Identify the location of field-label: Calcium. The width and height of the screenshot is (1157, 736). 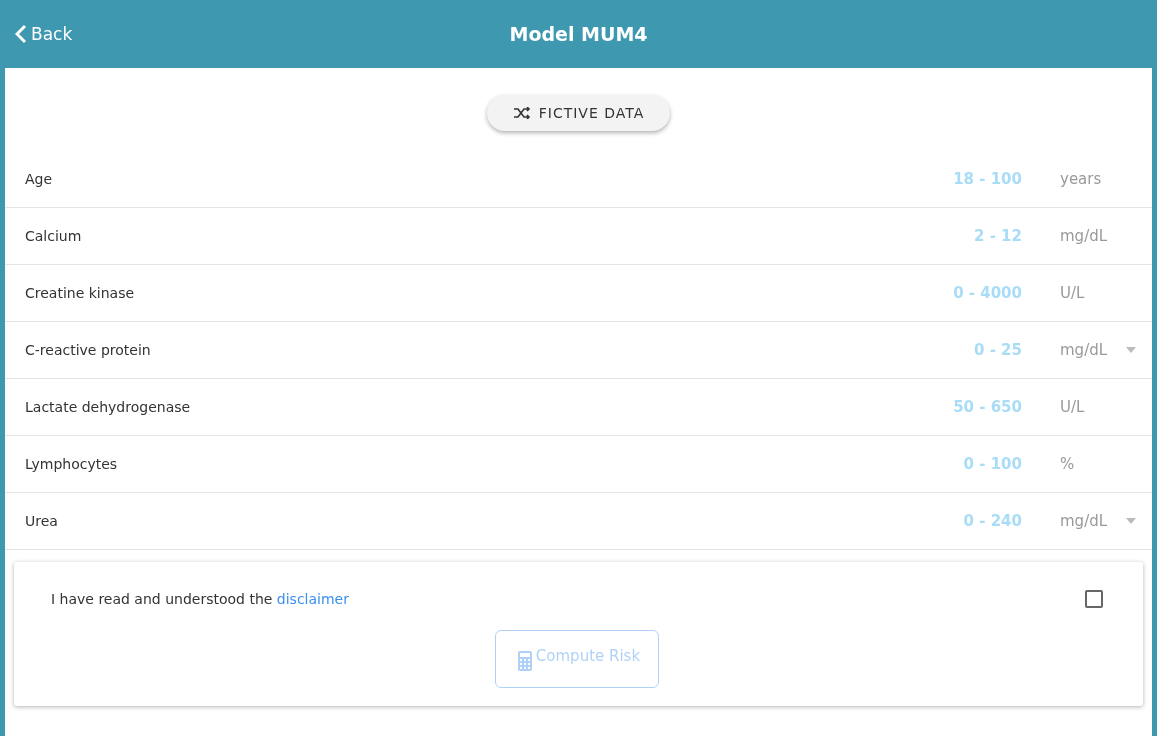
(54, 236).